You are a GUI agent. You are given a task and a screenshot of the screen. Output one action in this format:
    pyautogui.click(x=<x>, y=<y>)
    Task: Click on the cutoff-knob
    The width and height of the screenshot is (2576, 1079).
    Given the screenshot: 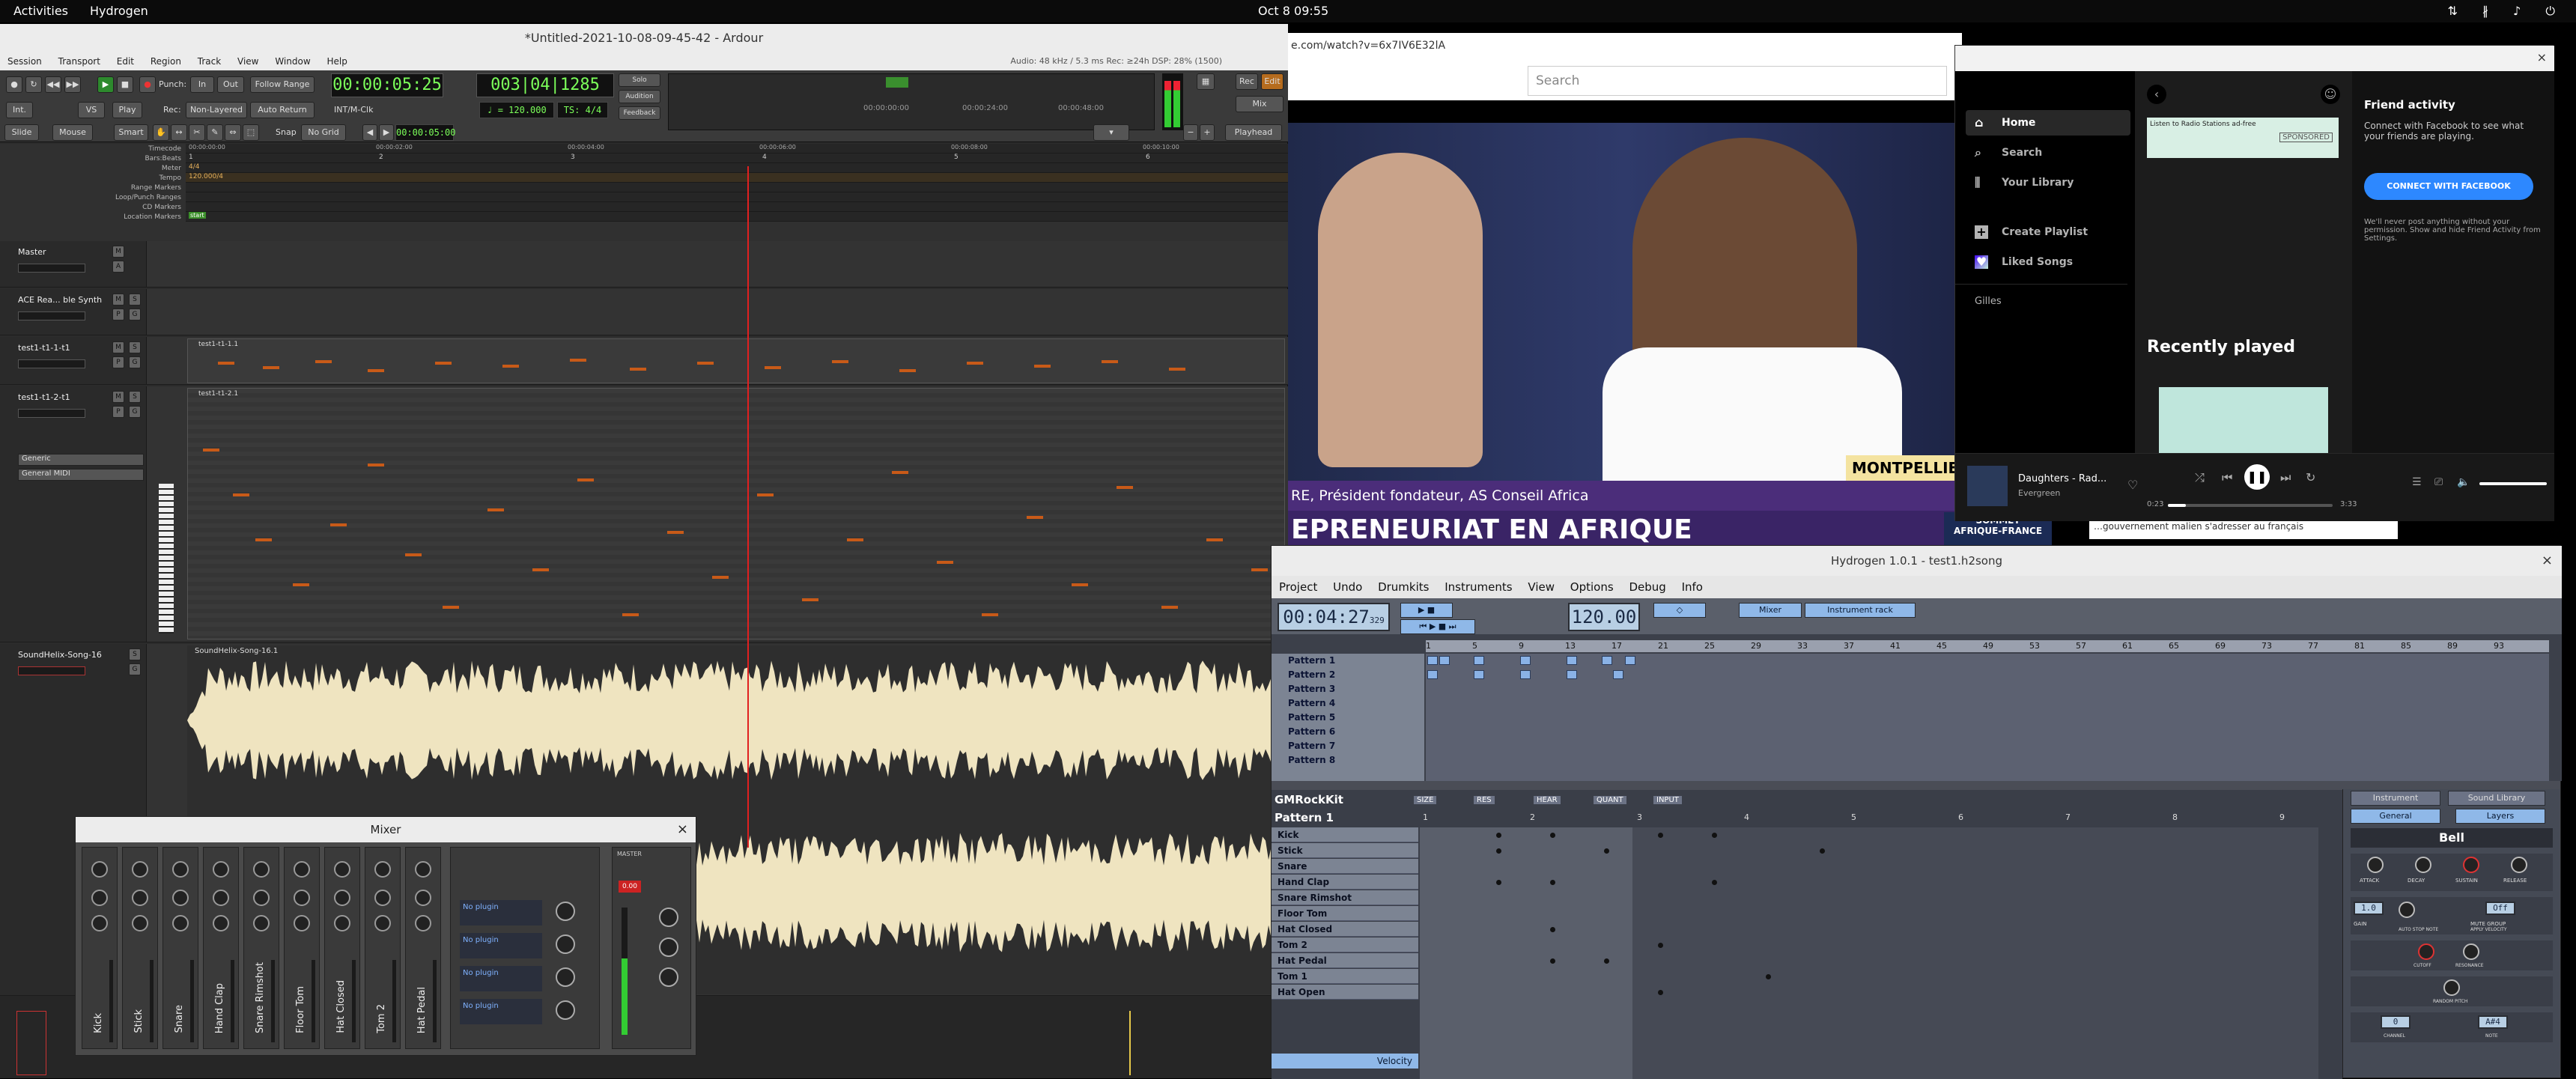 What is the action you would take?
    pyautogui.click(x=2426, y=952)
    